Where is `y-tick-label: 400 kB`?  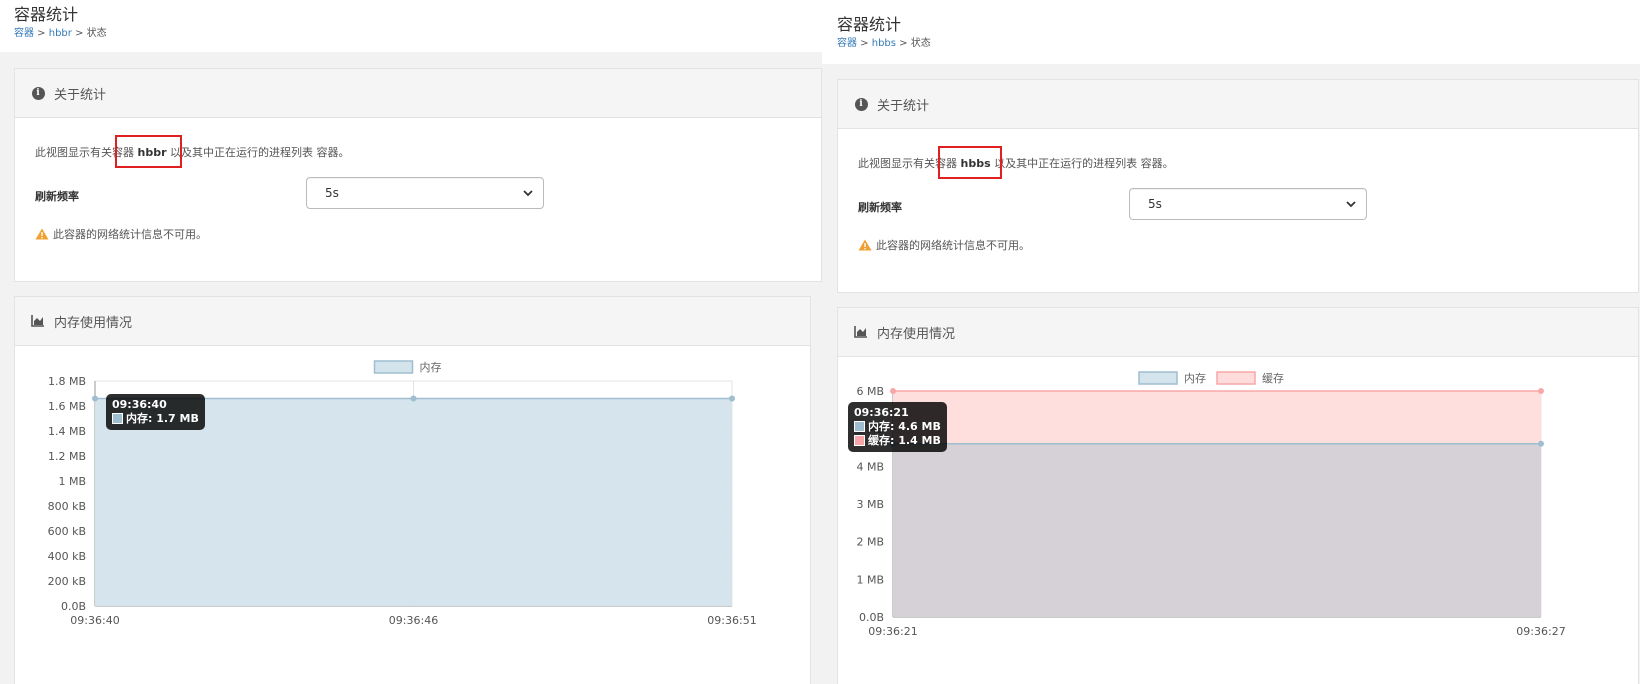
y-tick-label: 400 kB is located at coordinates (67, 556).